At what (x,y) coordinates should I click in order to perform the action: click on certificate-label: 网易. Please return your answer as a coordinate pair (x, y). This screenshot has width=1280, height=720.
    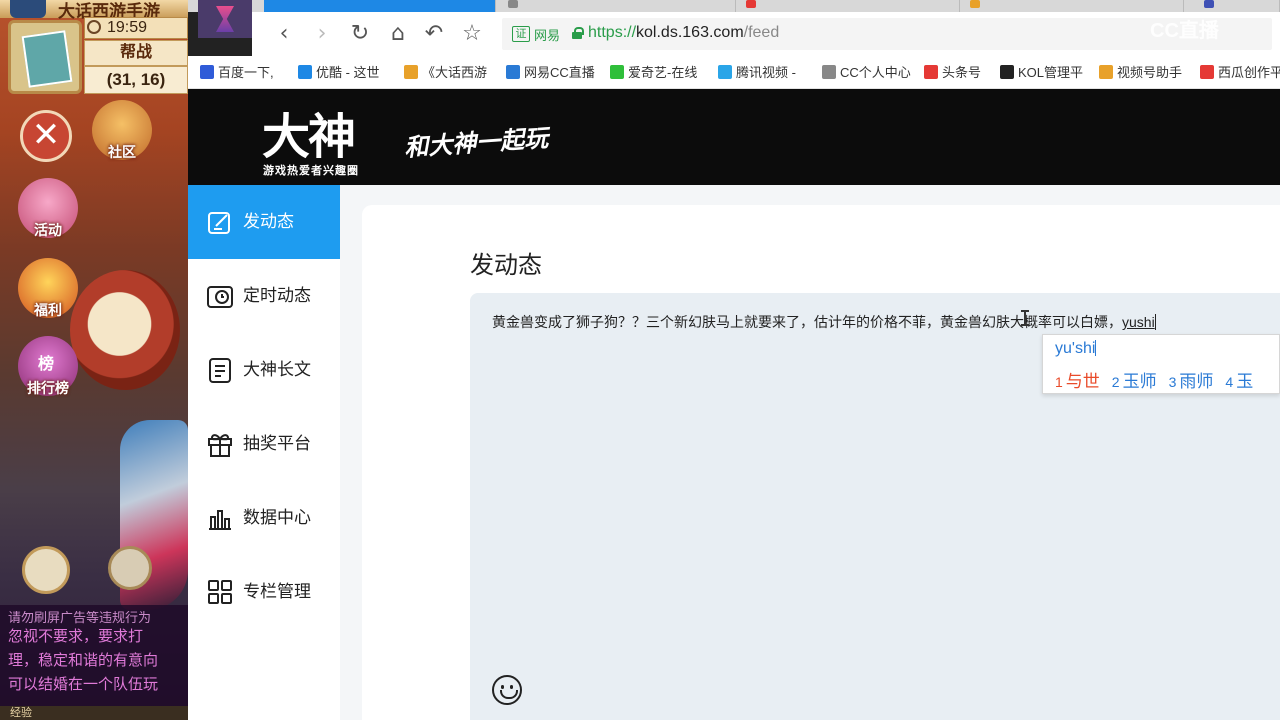
    Looking at the image, I should click on (547, 35).